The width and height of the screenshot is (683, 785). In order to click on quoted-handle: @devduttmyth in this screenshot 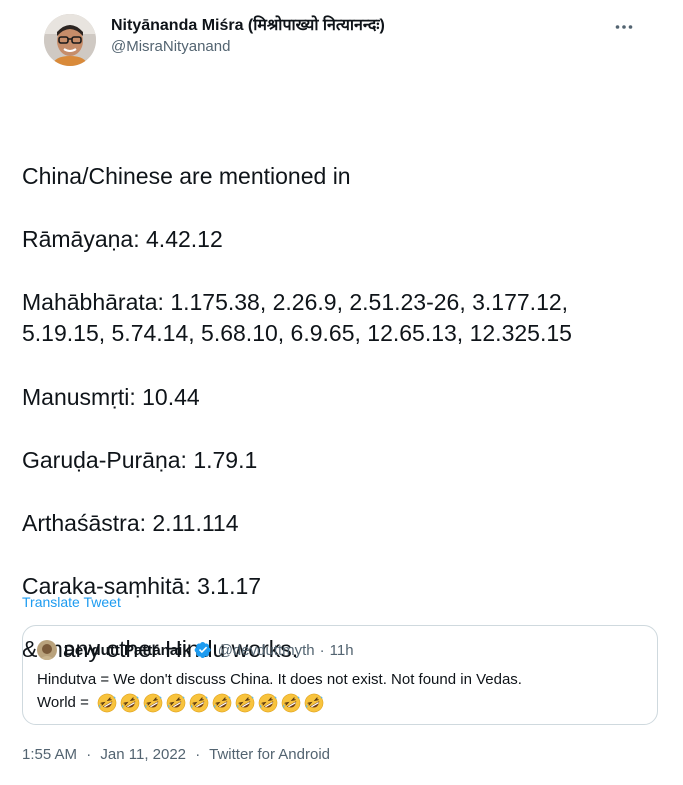, I will do `click(266, 650)`.